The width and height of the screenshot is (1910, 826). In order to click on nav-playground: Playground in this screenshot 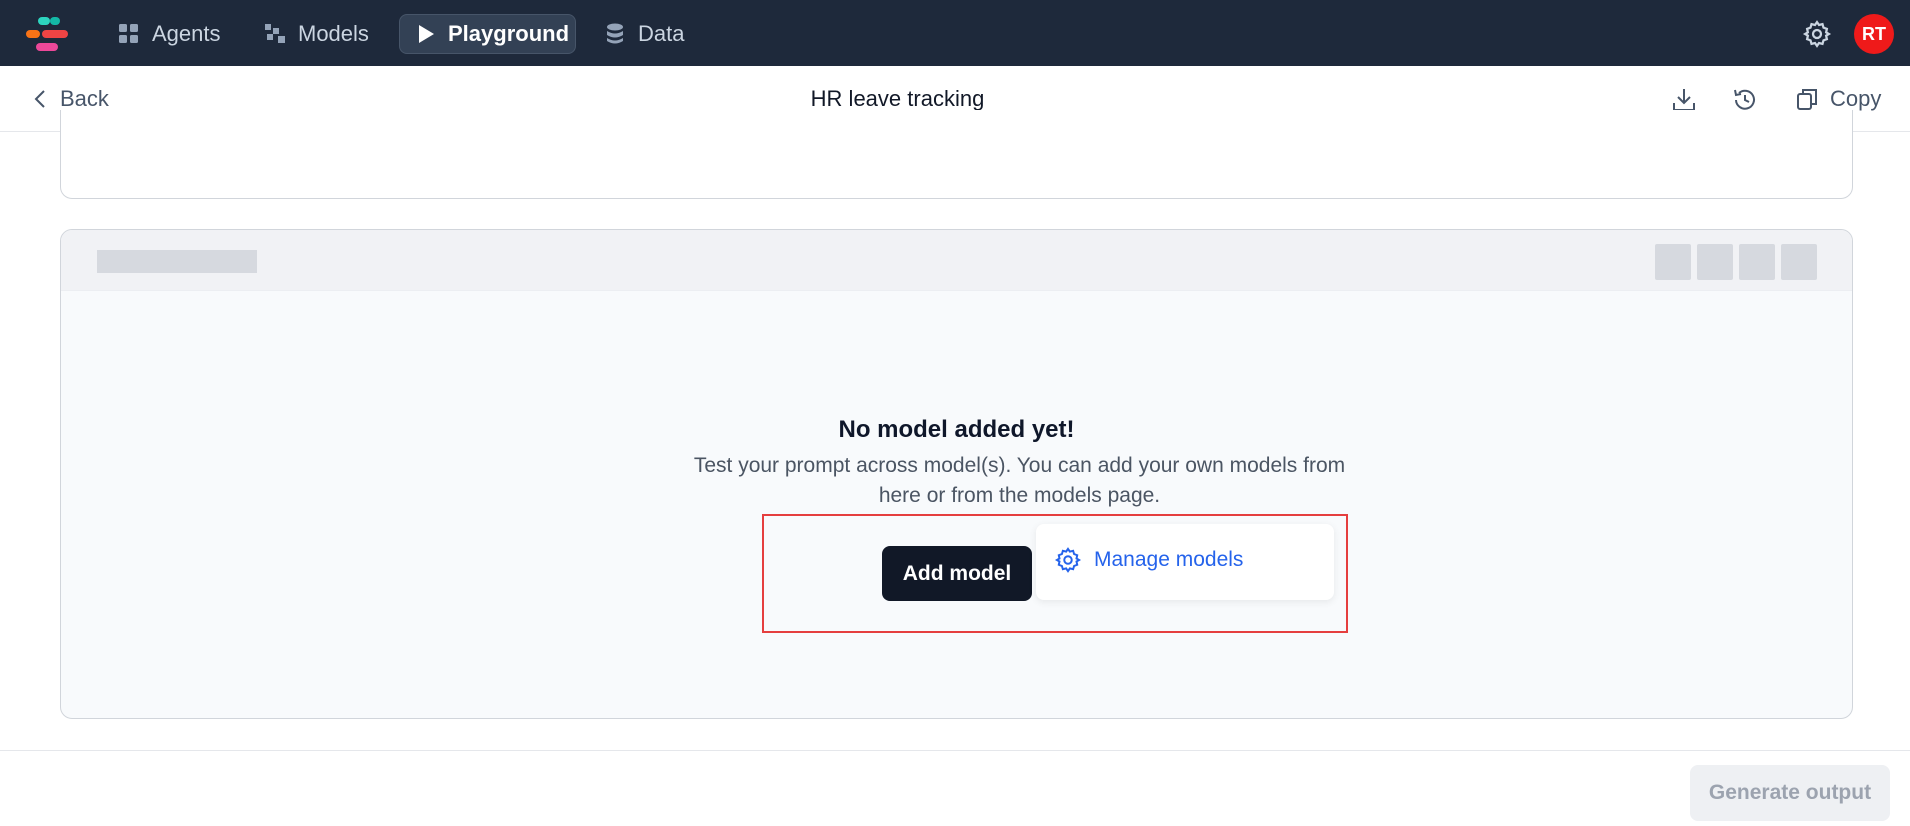, I will do `click(487, 34)`.